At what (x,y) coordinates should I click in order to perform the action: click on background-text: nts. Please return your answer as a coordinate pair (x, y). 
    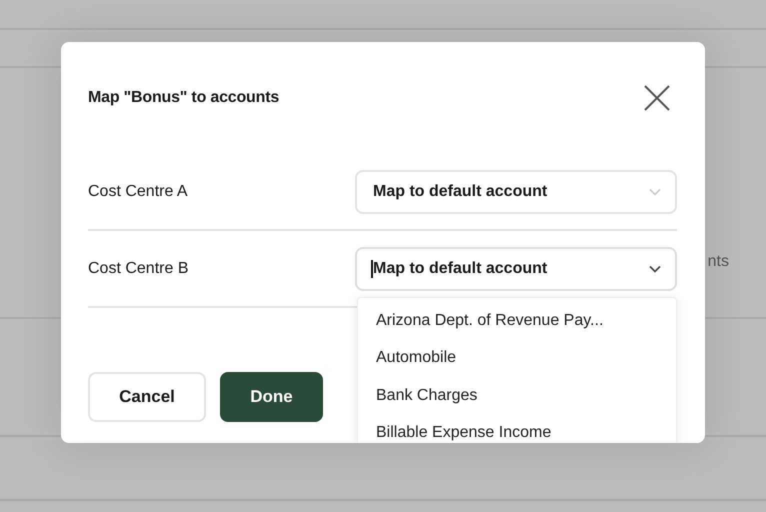
    Looking at the image, I should click on (718, 262).